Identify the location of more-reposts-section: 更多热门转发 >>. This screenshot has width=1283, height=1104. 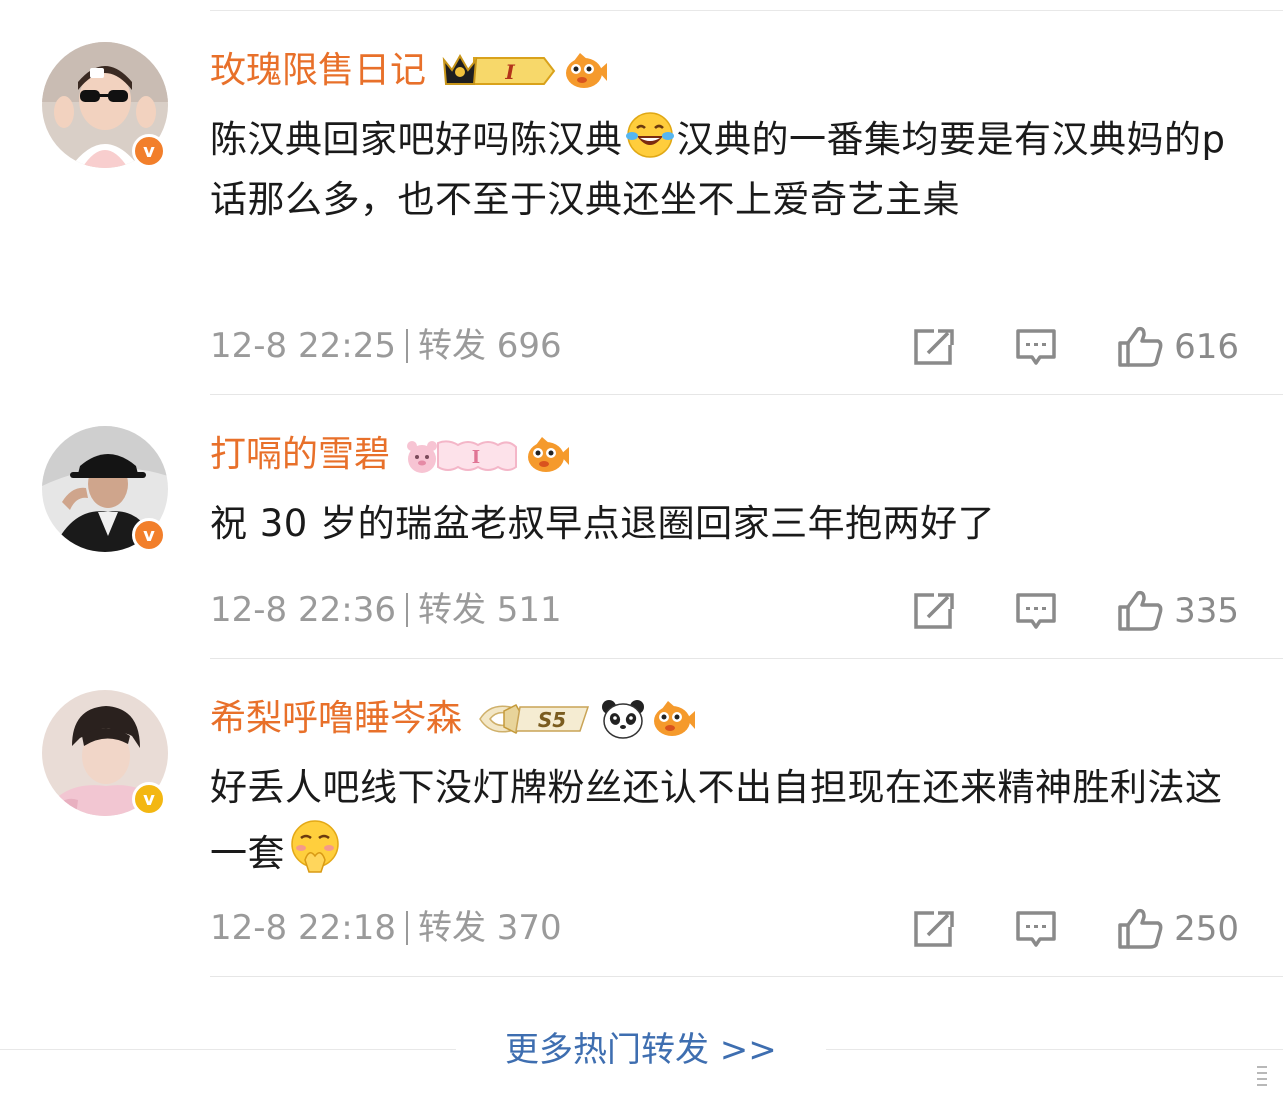
(641, 1050).